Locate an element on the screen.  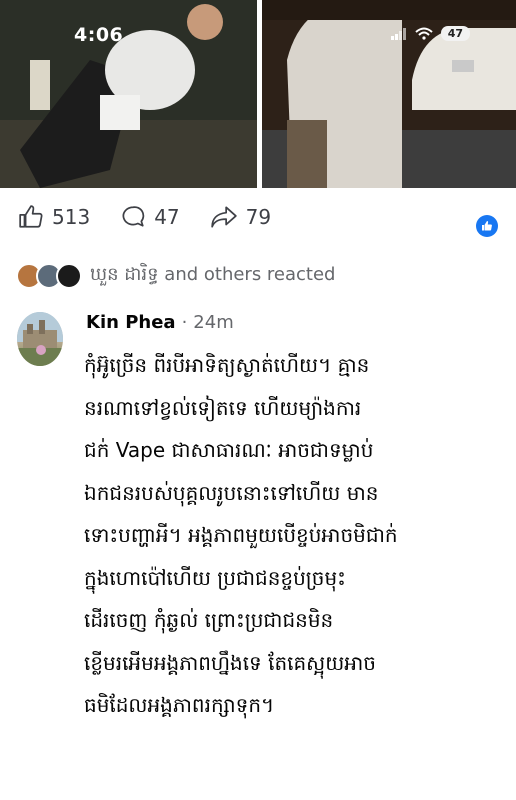
post-photo-left is located at coordinates (128, 94).